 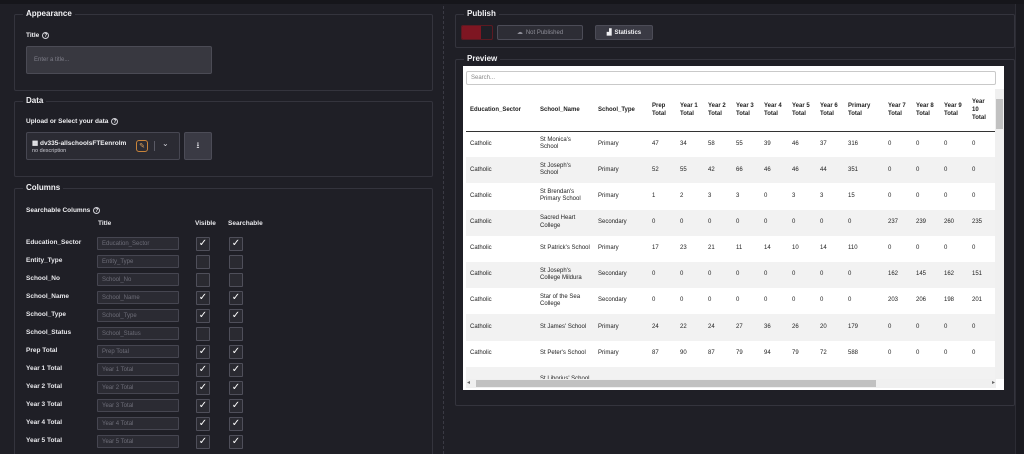 What do you see at coordinates (138, 261) in the screenshot?
I see `column-title-input: Entity_Type` at bounding box center [138, 261].